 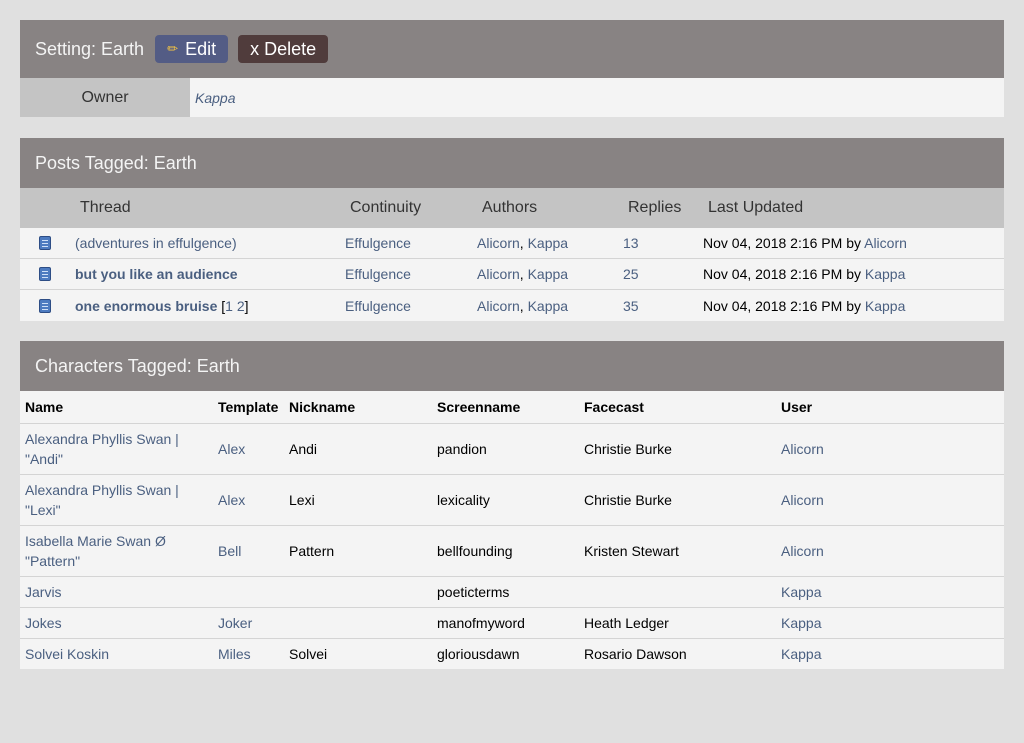 I want to click on pencil-icon: ✏, so click(x=172, y=48).